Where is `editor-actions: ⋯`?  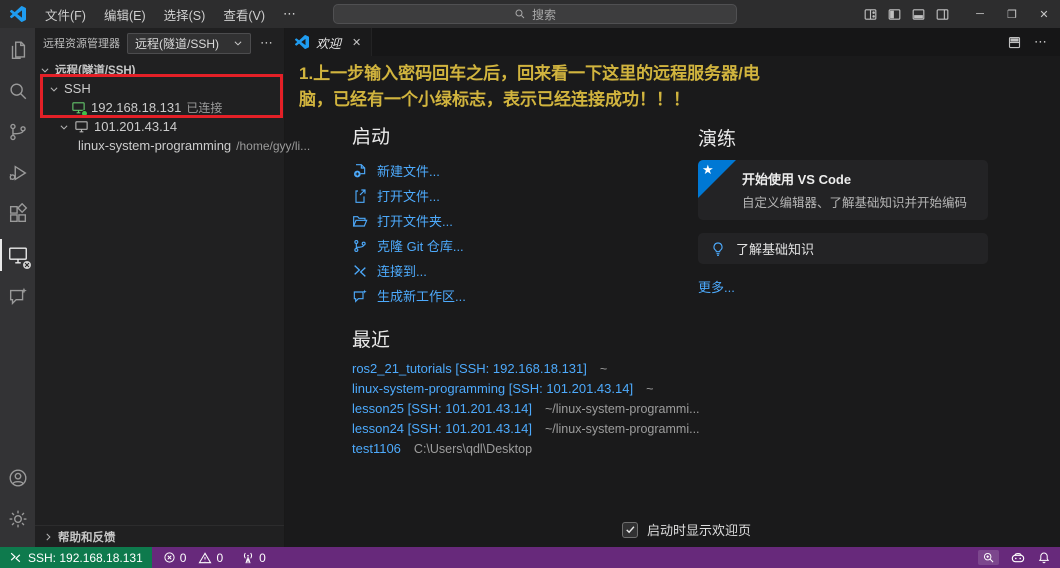
editor-actions: ⋯ is located at coordinates (1033, 42).